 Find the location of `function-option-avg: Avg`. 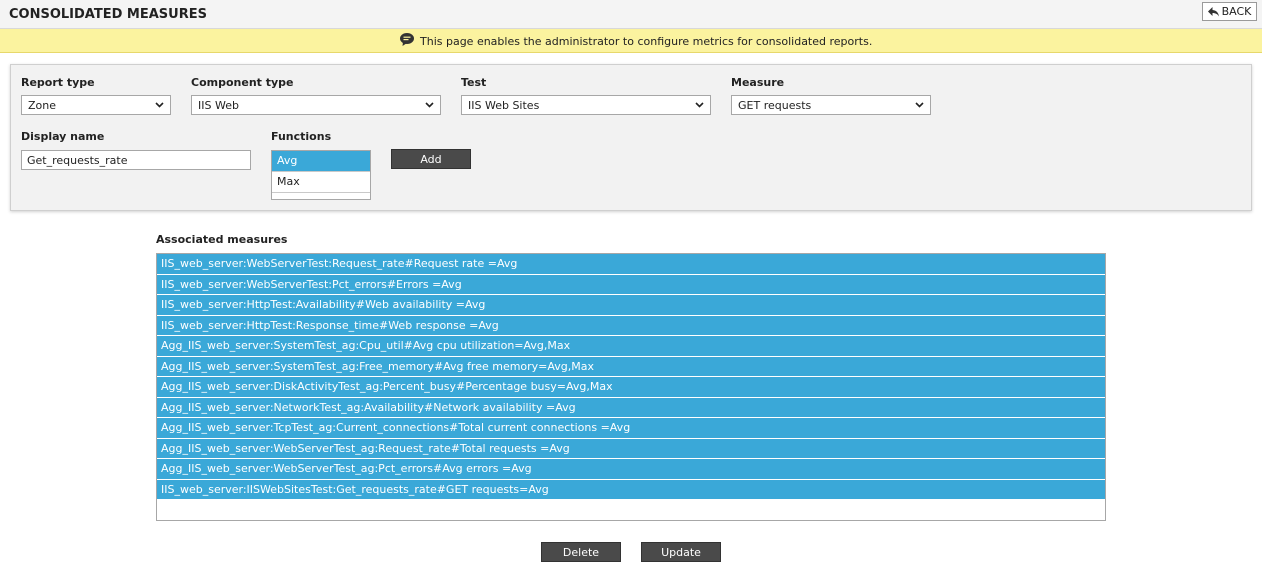

function-option-avg: Avg is located at coordinates (321, 161).